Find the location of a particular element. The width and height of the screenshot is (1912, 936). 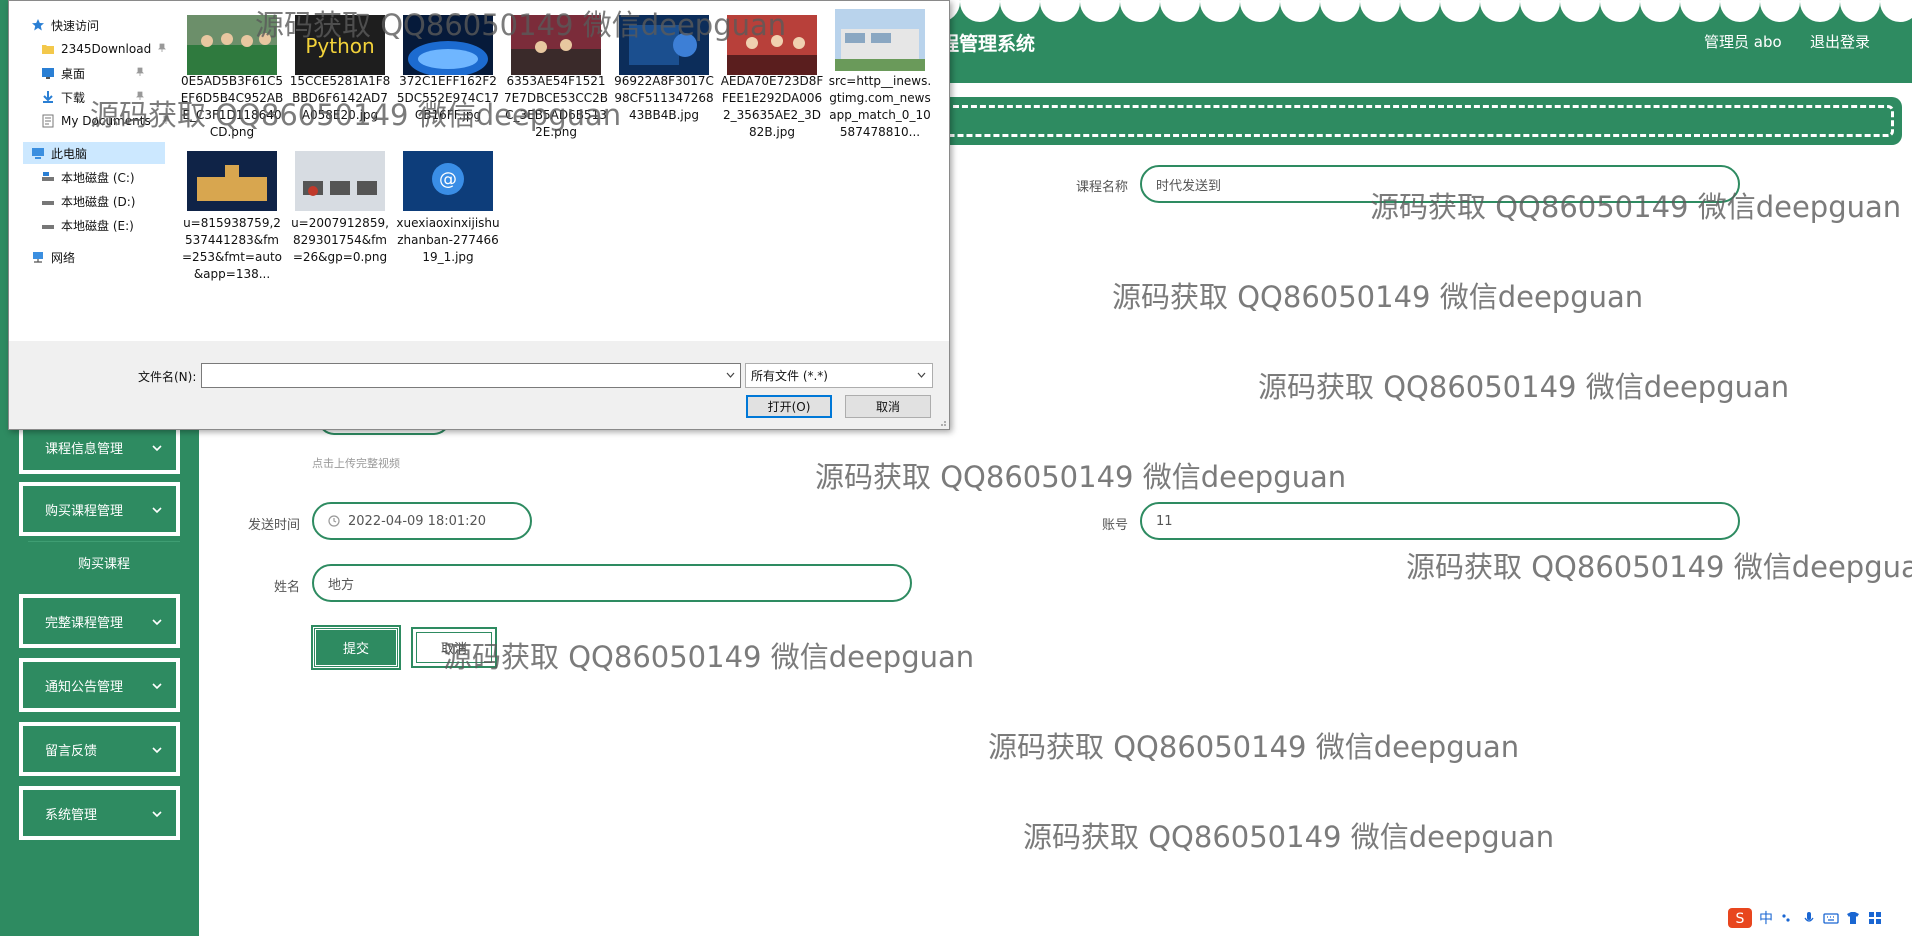

nav-label: My Documents is located at coordinates (106, 121).